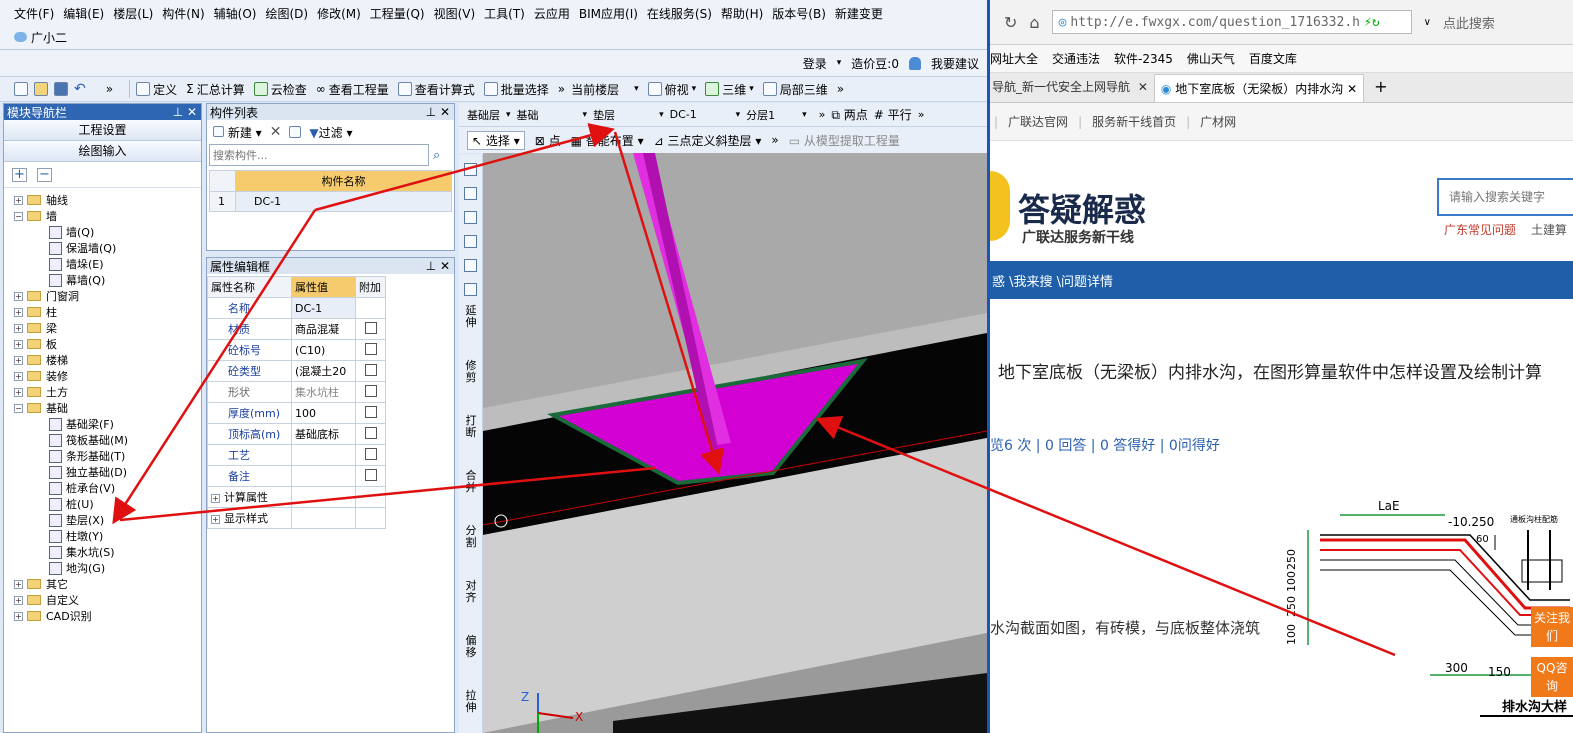 This screenshot has width=1573, height=733. What do you see at coordinates (1076, 58) in the screenshot?
I see `bookmark-item: 交通违法` at bounding box center [1076, 58].